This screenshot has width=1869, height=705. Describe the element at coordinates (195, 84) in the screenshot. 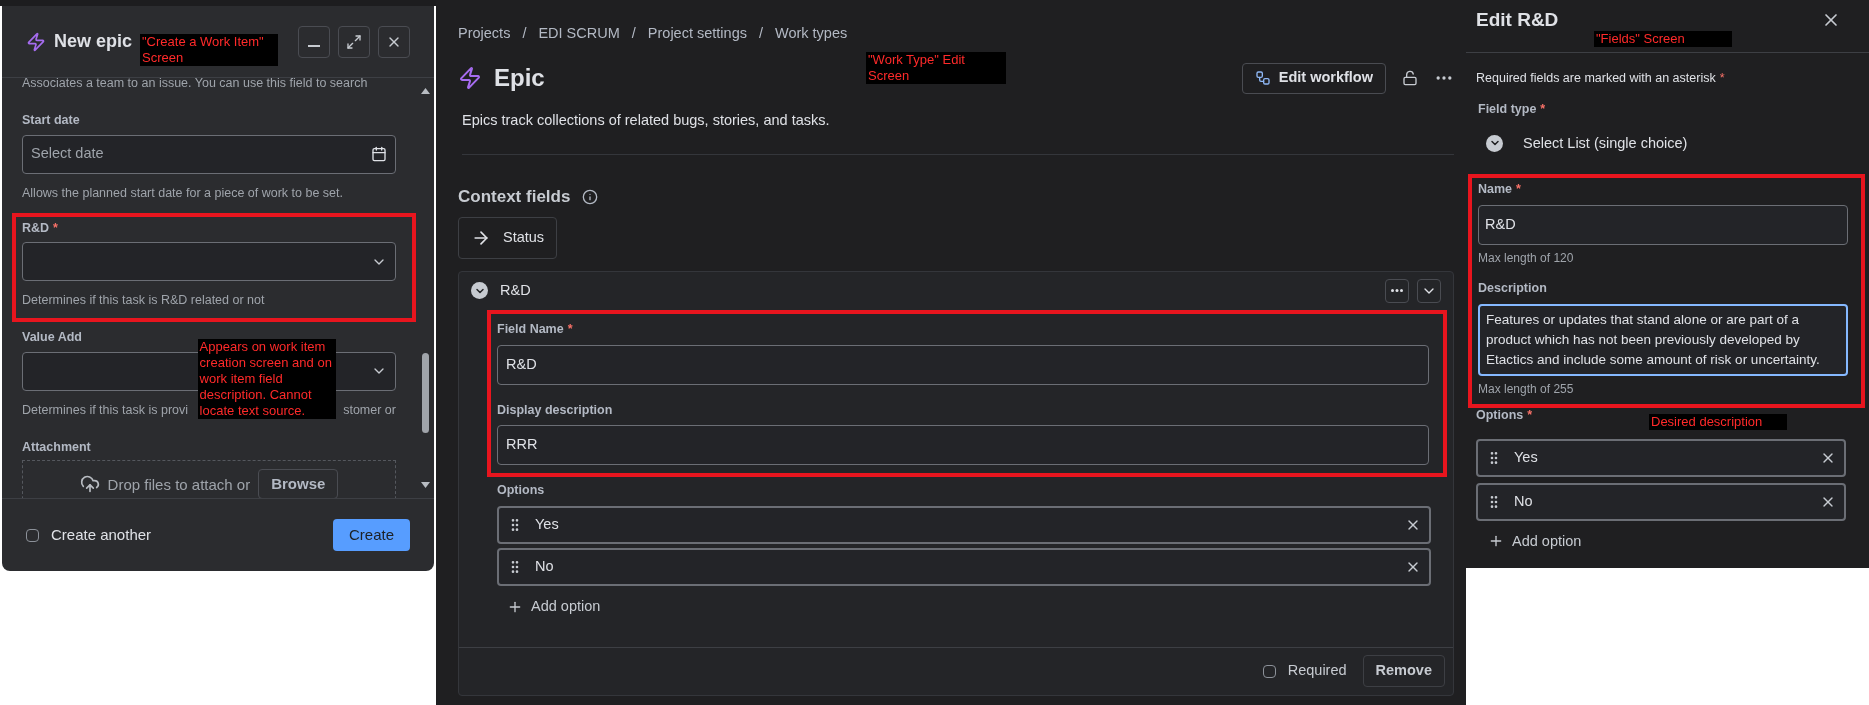

I see `helper-text: Associates a team to an issue. You can use this field to search` at that location.